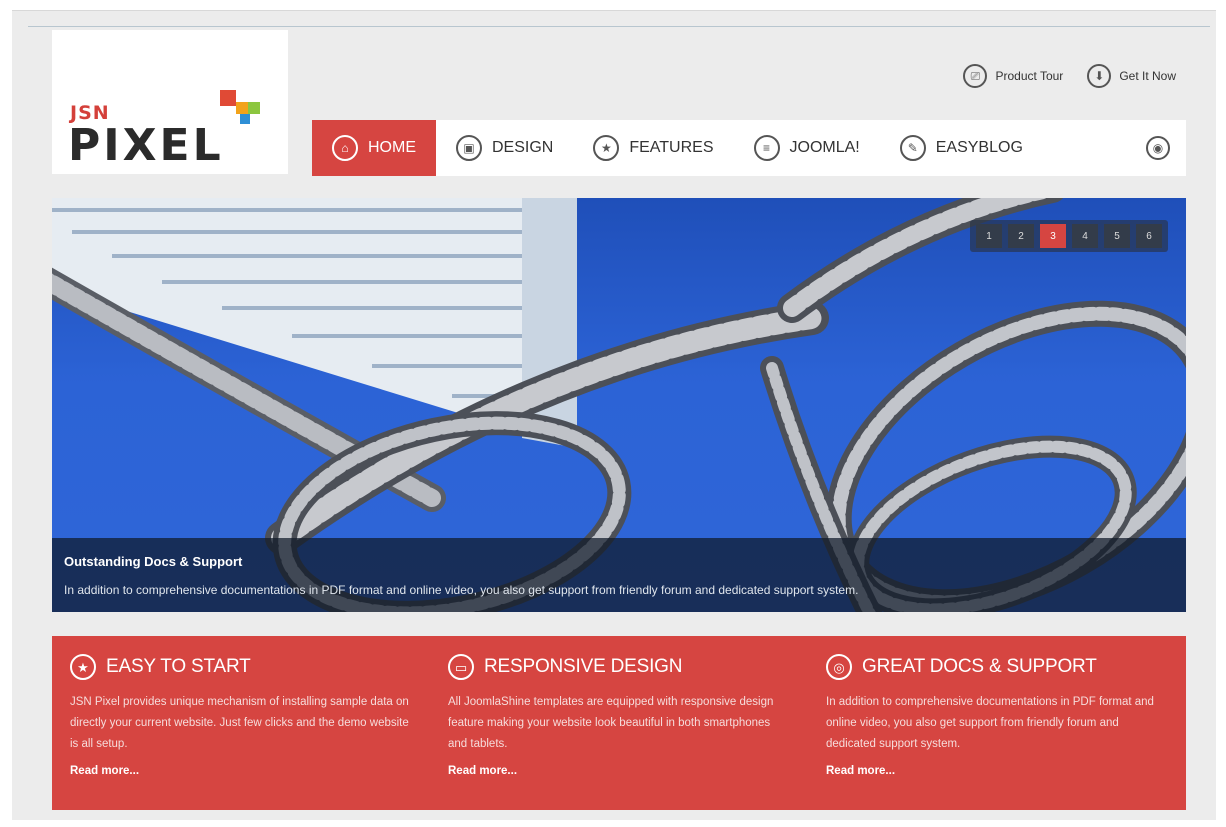 The height and width of the screenshot is (827, 1226). What do you see at coordinates (228, 98) in the screenshot?
I see `logo-square-red` at bounding box center [228, 98].